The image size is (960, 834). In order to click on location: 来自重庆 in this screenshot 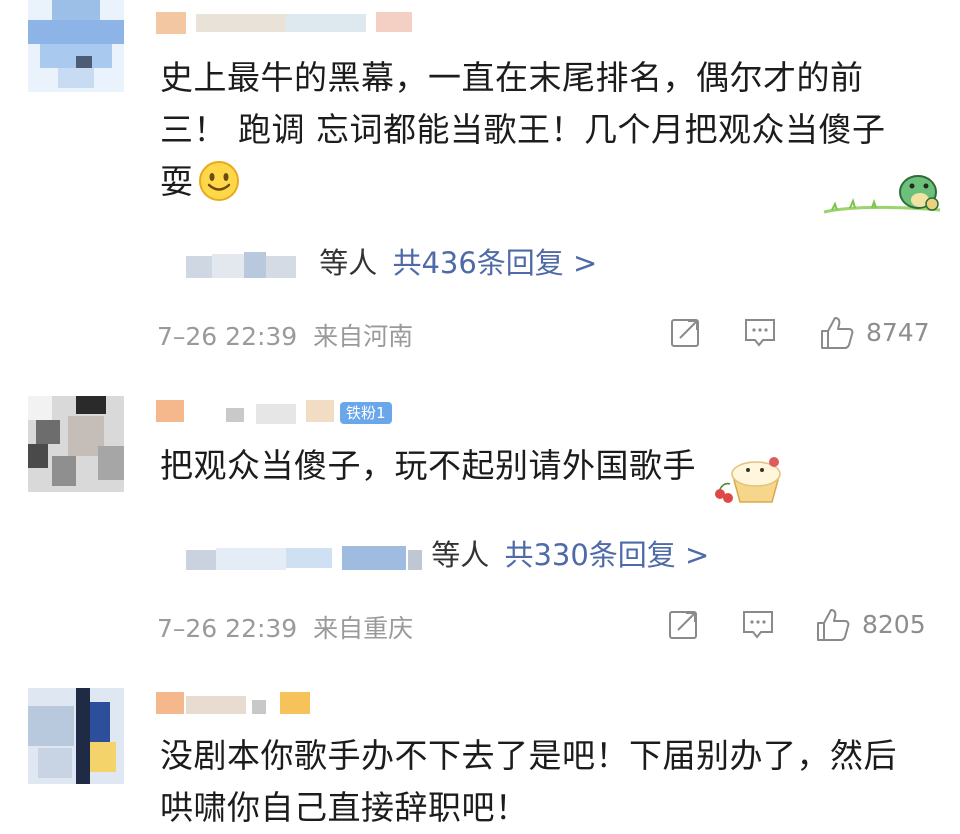, I will do `click(363, 628)`.